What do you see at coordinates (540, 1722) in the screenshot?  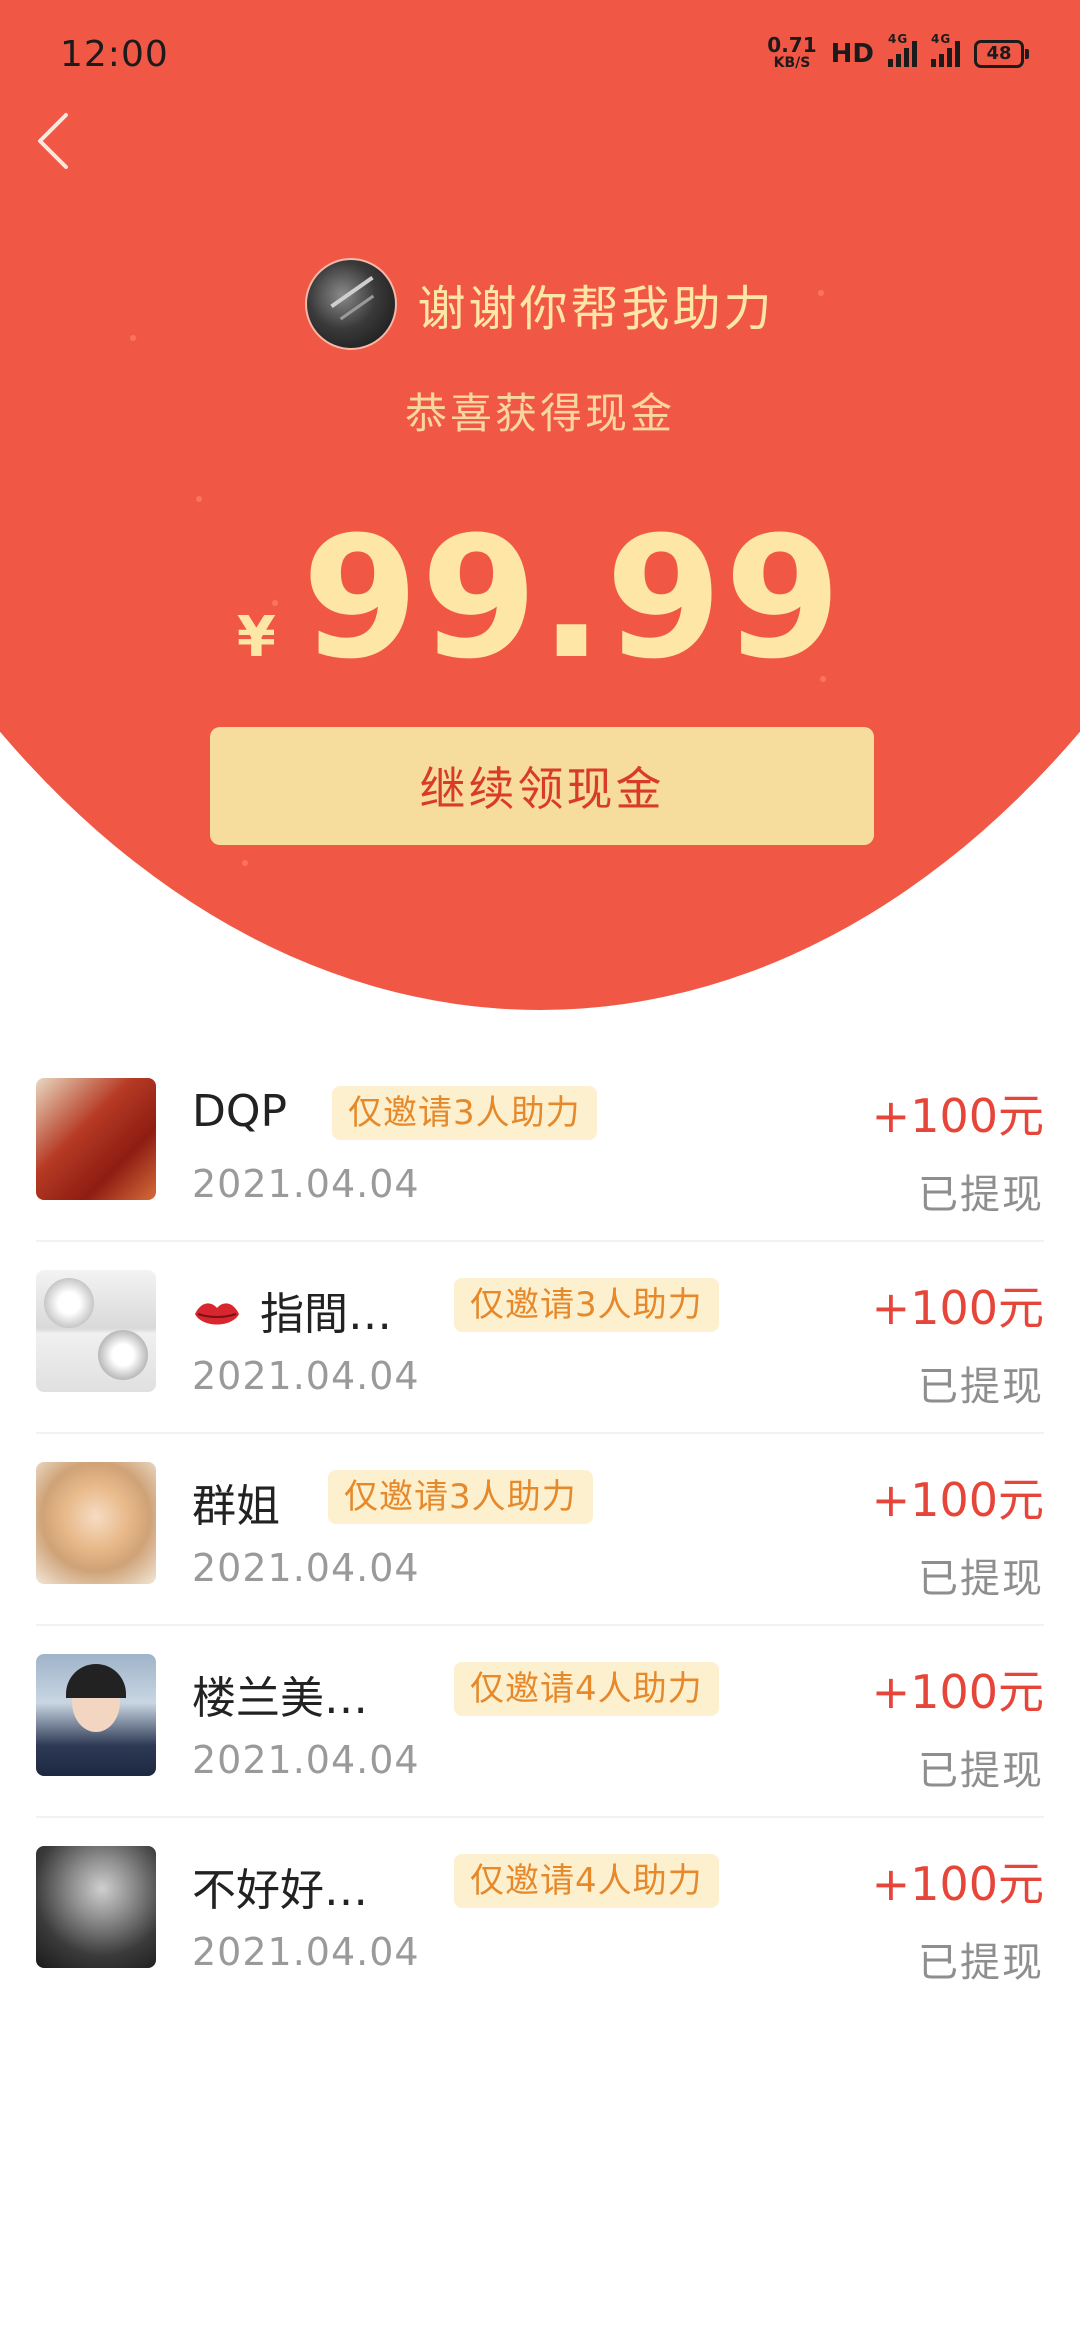 I see `list-item: 楼兰美… 仅邀请4人助力 2021.04.04 +100元 已提现` at bounding box center [540, 1722].